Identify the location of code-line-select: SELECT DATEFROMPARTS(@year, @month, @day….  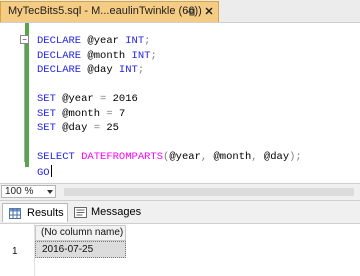
(169, 157).